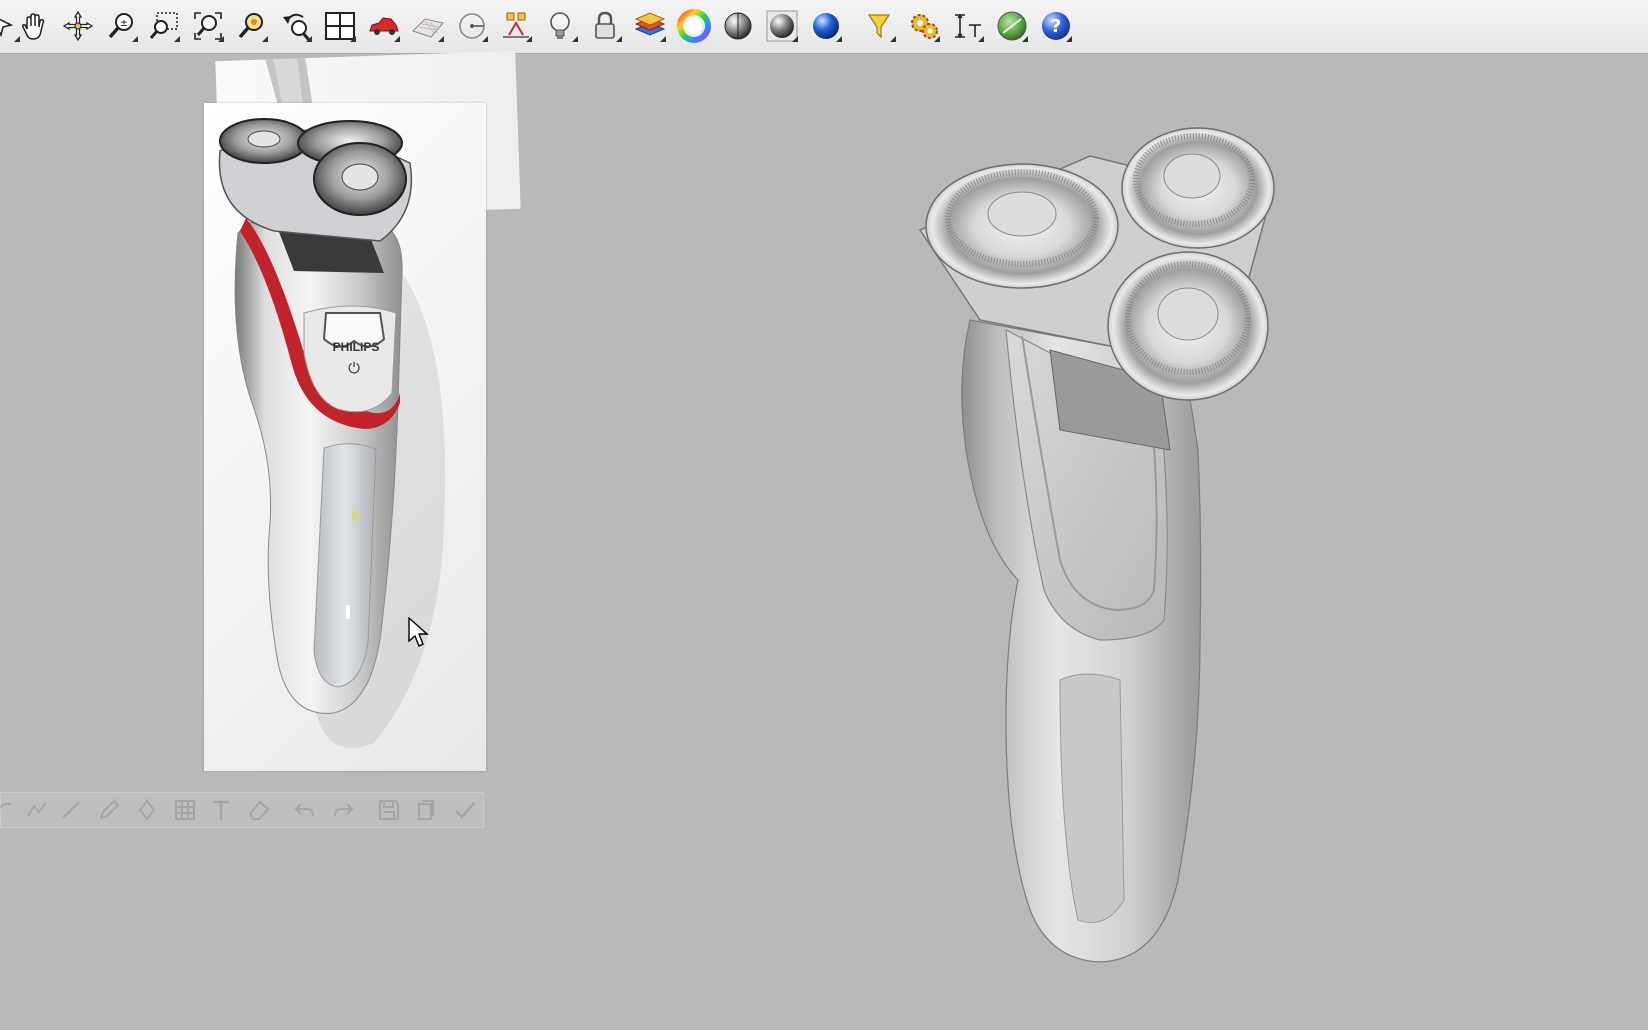 The height and width of the screenshot is (1030, 1648). What do you see at coordinates (78, 26) in the screenshot?
I see `rotate-view-icon` at bounding box center [78, 26].